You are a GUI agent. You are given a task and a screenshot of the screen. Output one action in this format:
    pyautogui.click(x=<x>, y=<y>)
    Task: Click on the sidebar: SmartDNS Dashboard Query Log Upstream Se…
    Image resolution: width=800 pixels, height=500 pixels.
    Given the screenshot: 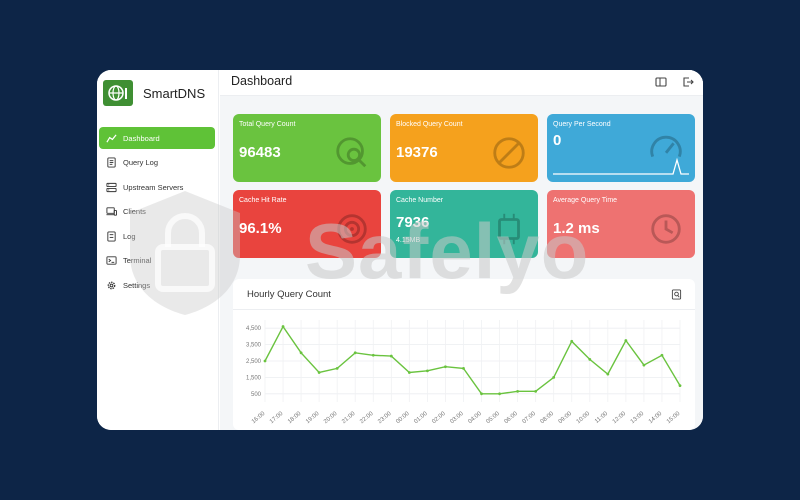 What is the action you would take?
    pyautogui.click(x=158, y=250)
    